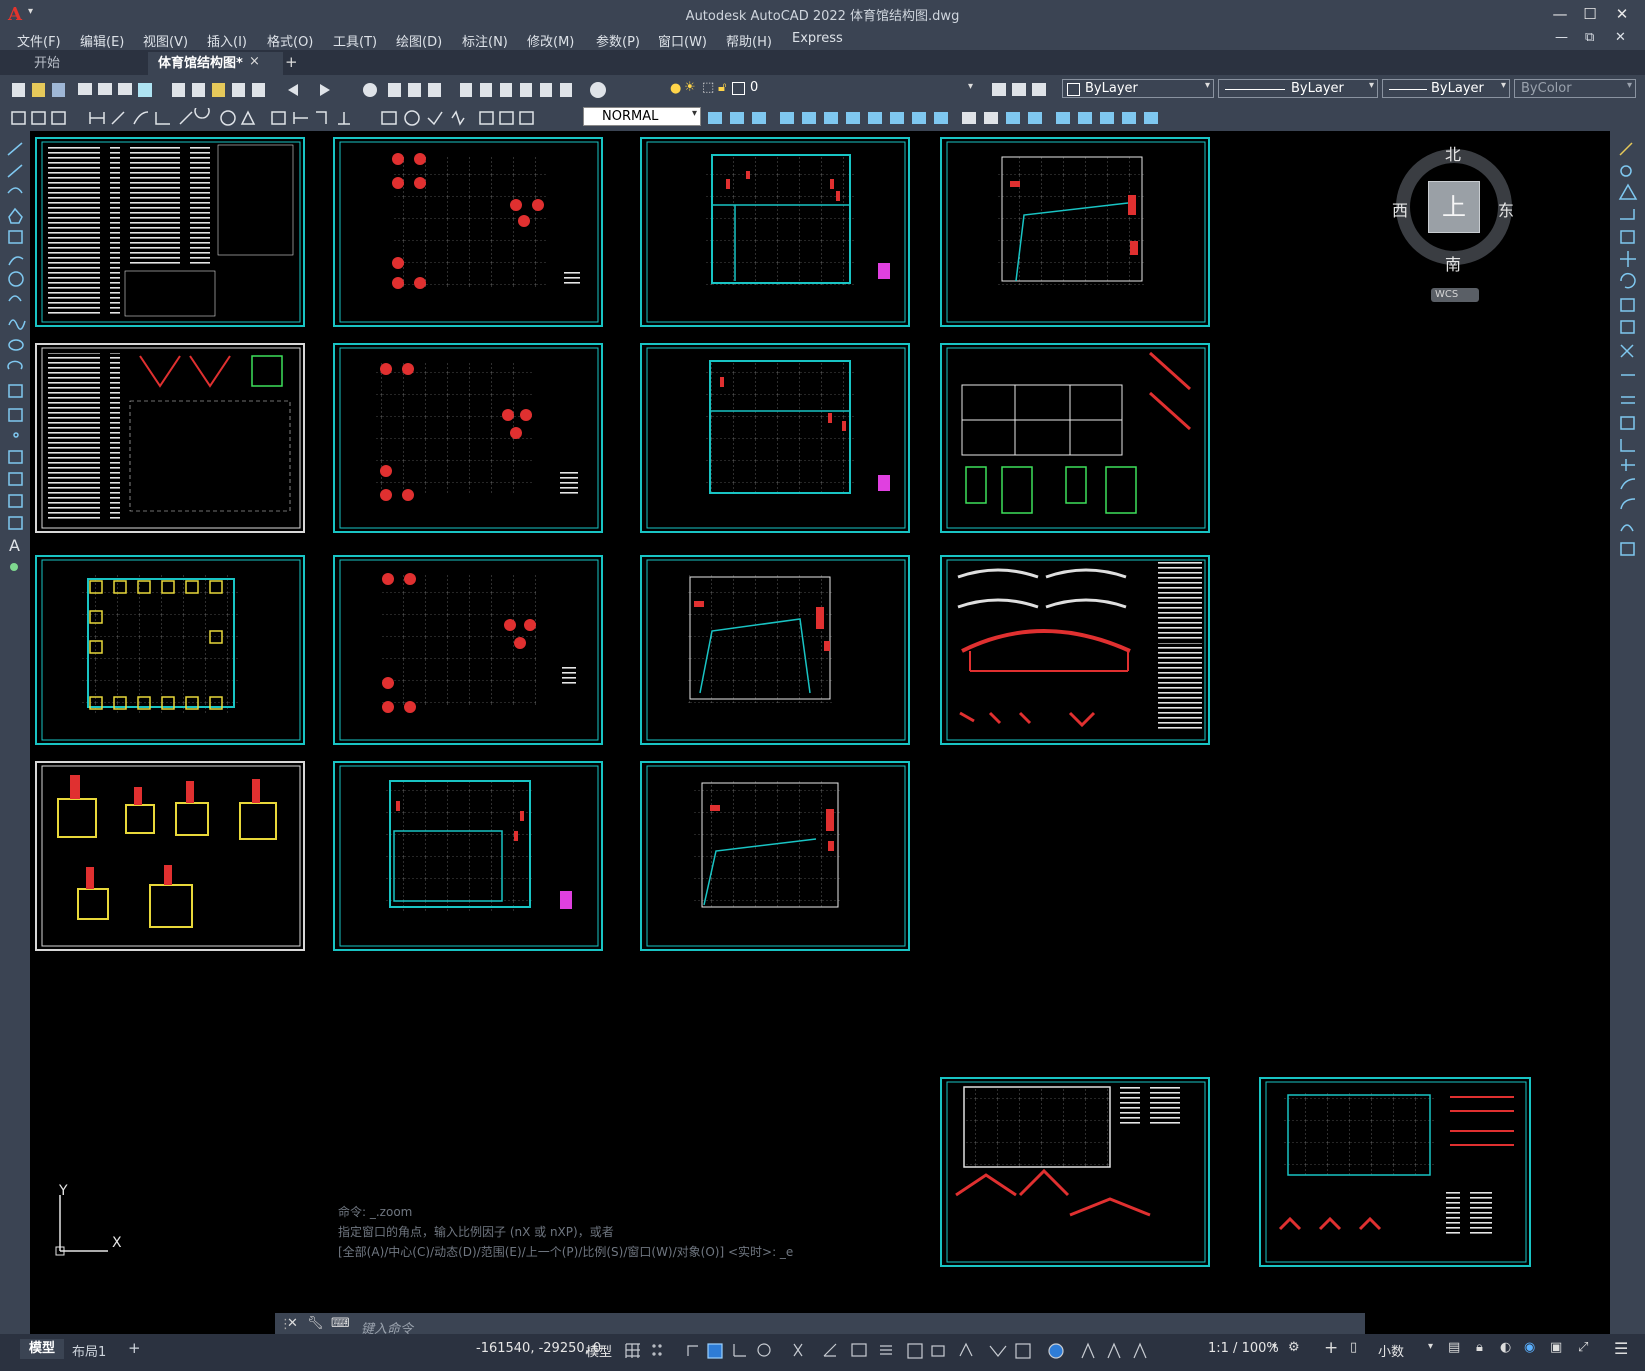 This screenshot has height=1371, width=1645. I want to click on menu-format: 格式(O), so click(290, 40).